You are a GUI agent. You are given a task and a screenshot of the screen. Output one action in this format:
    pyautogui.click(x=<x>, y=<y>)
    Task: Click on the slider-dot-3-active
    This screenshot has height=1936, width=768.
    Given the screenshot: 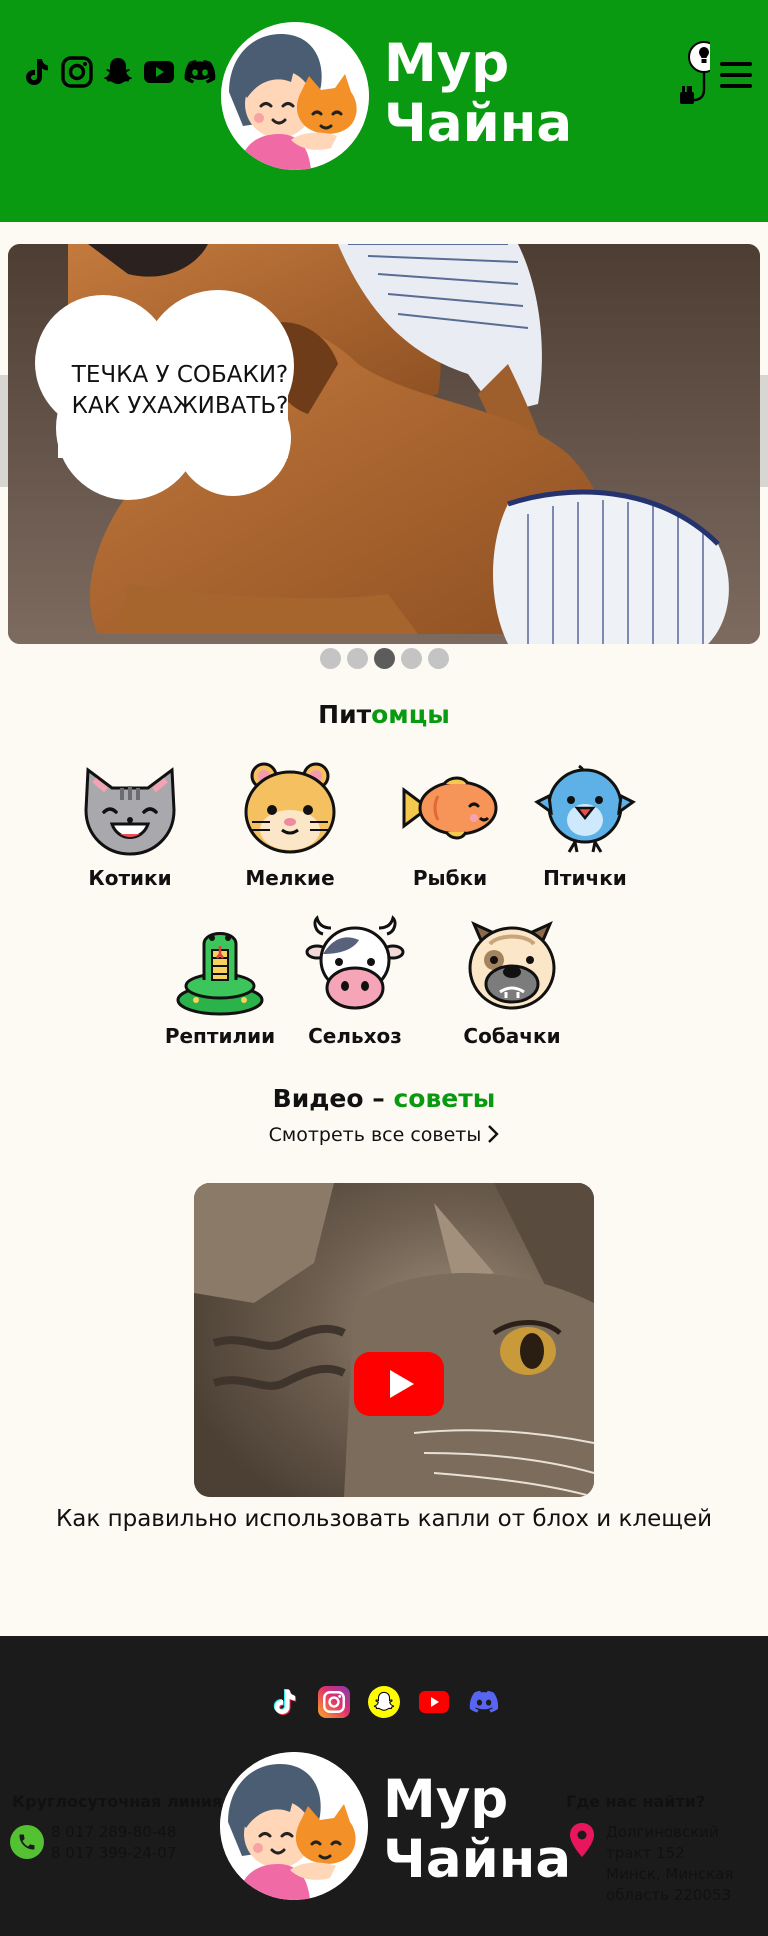 What is the action you would take?
    pyautogui.click(x=384, y=658)
    